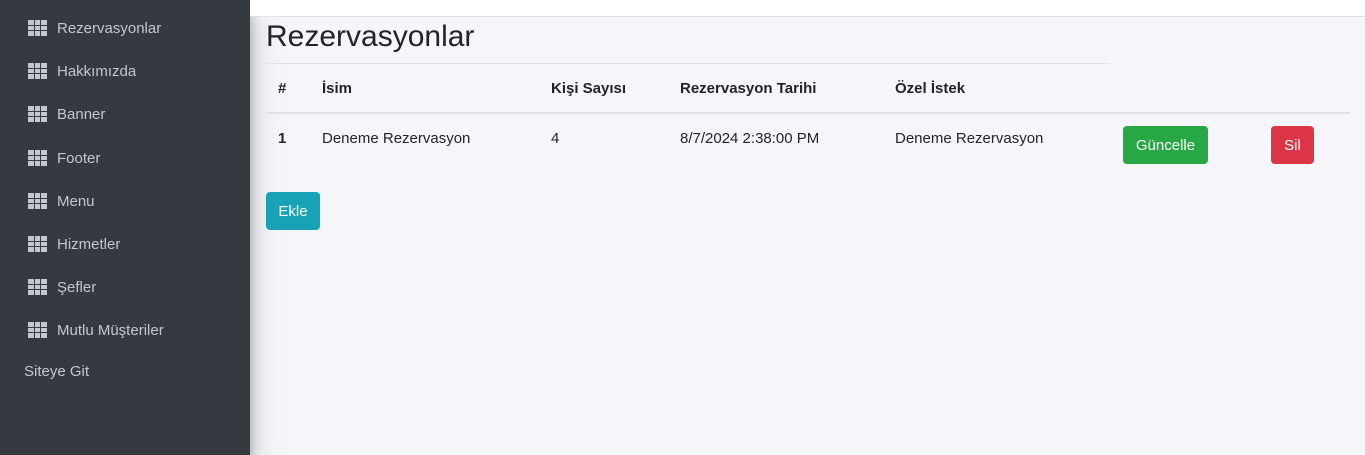 Image resolution: width=1365 pixels, height=455 pixels. What do you see at coordinates (97, 71) in the screenshot?
I see `sidebar-item-label: Hakkımızda` at bounding box center [97, 71].